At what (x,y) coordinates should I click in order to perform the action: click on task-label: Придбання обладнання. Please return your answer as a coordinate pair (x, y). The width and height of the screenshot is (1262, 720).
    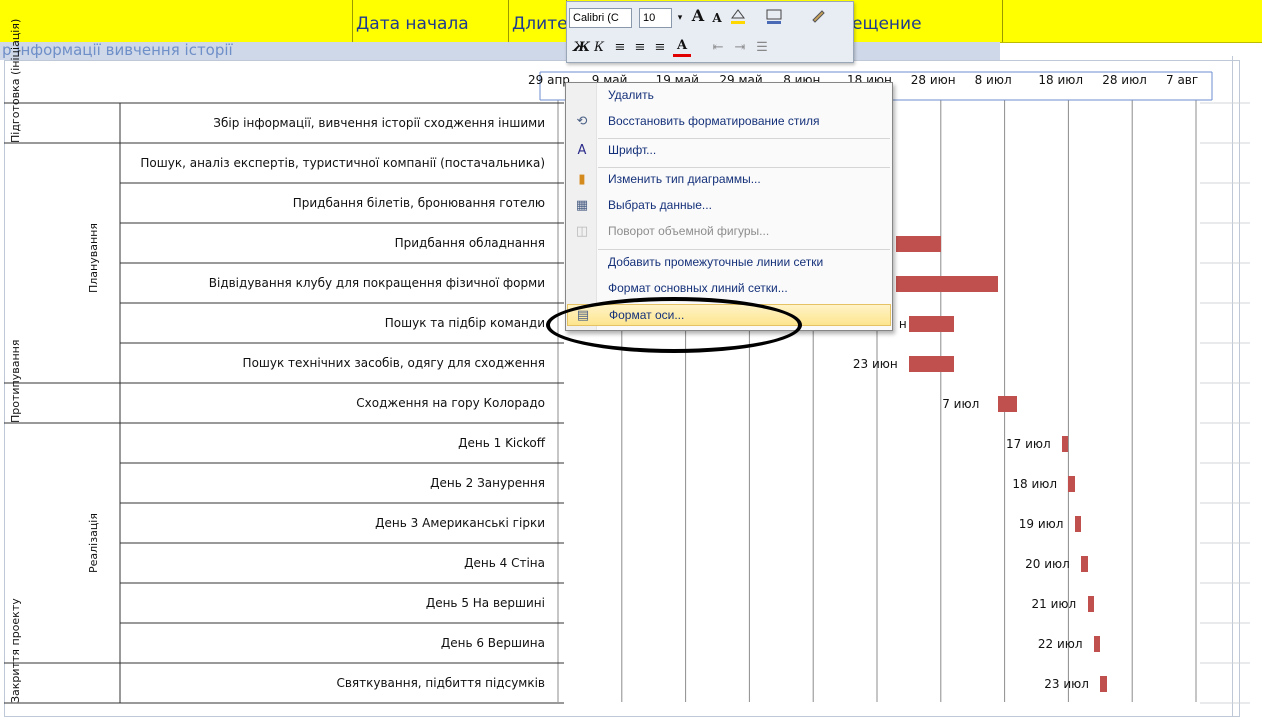
    Looking at the image, I should click on (469, 243).